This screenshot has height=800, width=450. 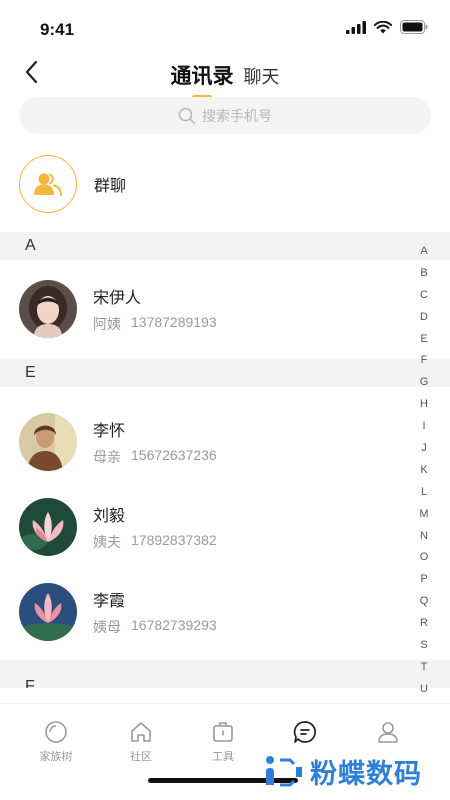 What do you see at coordinates (174, 540) in the screenshot?
I see `contact-phone: 17892837382` at bounding box center [174, 540].